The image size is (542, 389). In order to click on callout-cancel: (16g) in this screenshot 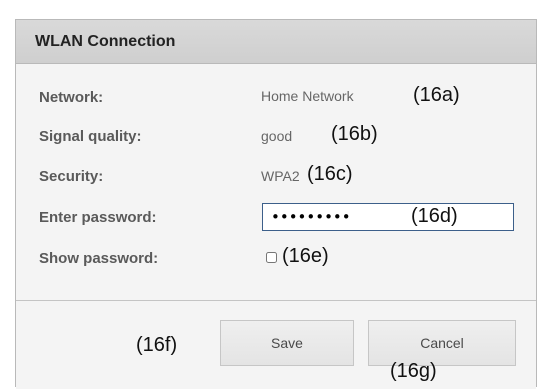, I will do `click(413, 371)`.